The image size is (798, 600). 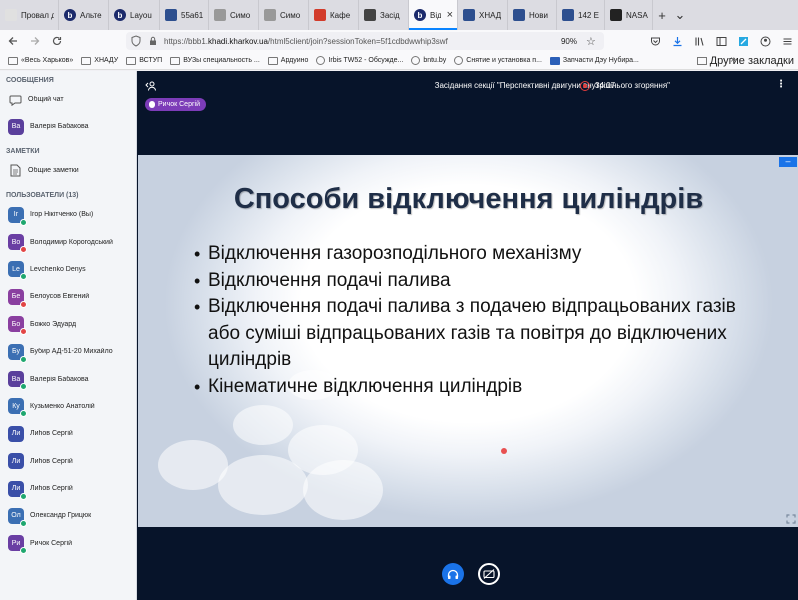 What do you see at coordinates (483, 15) in the screenshot?
I see `browser-tab: ХНАД` at bounding box center [483, 15].